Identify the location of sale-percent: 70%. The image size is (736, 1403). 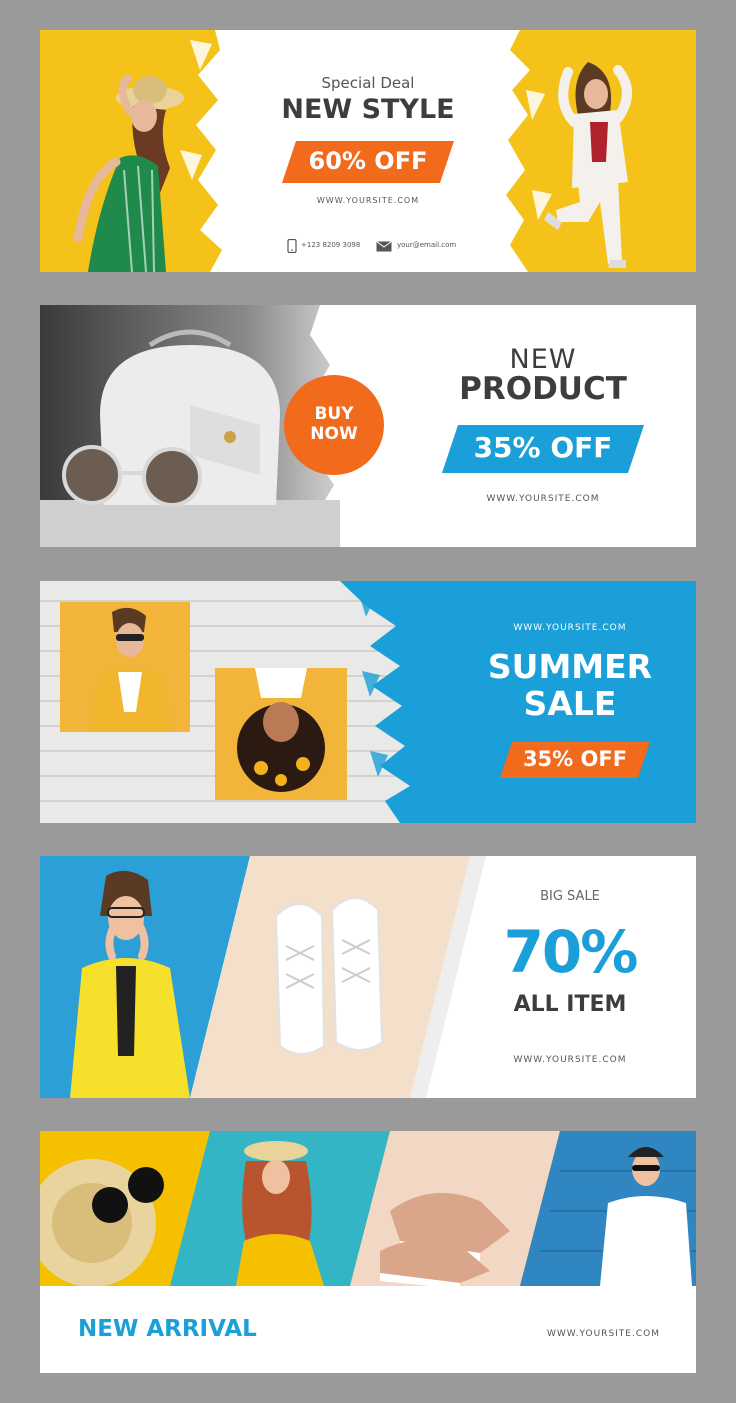
(571, 952).